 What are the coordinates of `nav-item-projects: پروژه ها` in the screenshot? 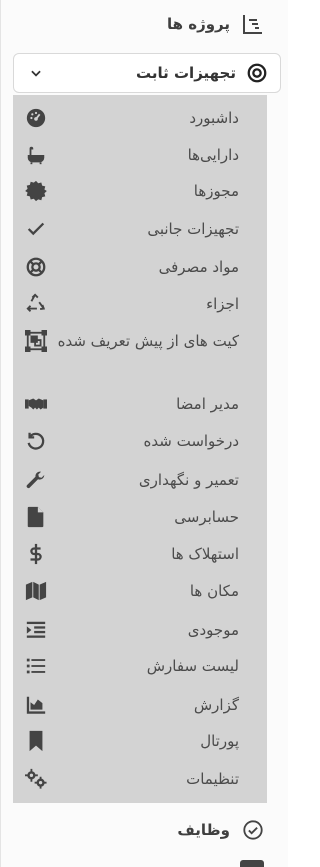 It's located at (144, 24).